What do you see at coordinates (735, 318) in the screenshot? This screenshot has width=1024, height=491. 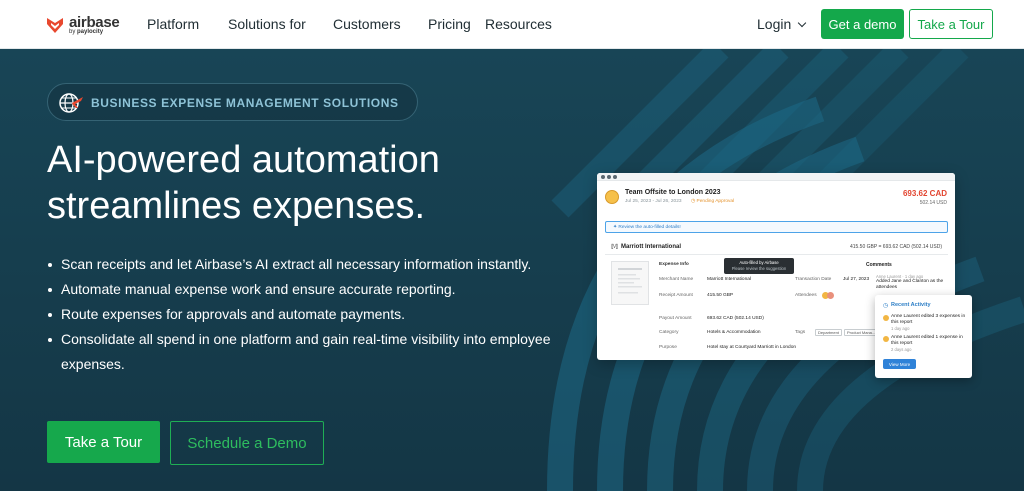 I see `payout-amount-value: 693.62 CAD (502.14 USD)` at bounding box center [735, 318].